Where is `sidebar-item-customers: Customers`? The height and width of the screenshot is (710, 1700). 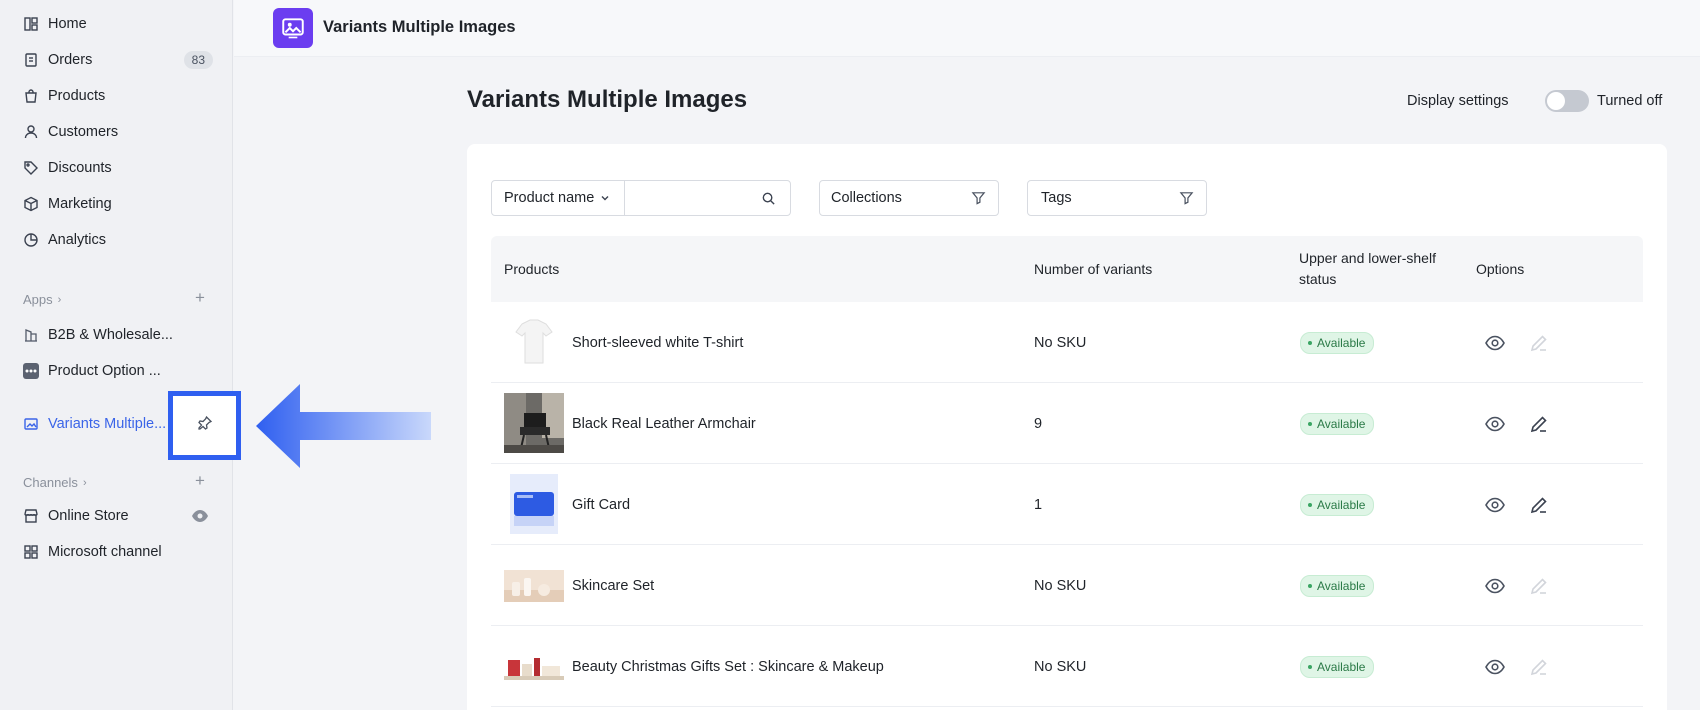
sidebar-item-customers: Customers is located at coordinates (116, 132).